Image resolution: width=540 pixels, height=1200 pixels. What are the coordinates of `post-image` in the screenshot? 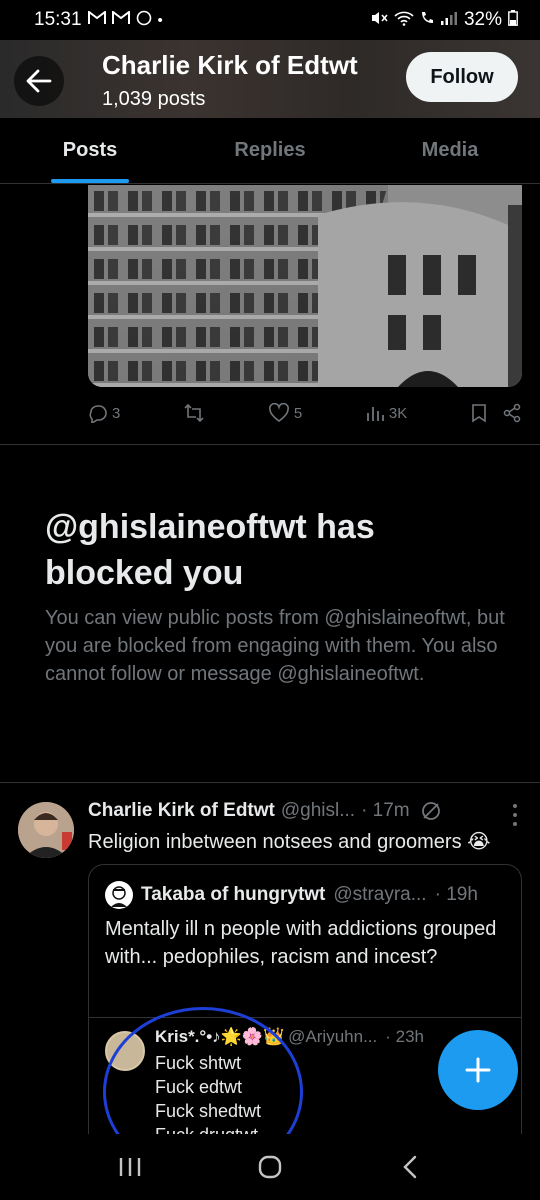 It's located at (305, 286).